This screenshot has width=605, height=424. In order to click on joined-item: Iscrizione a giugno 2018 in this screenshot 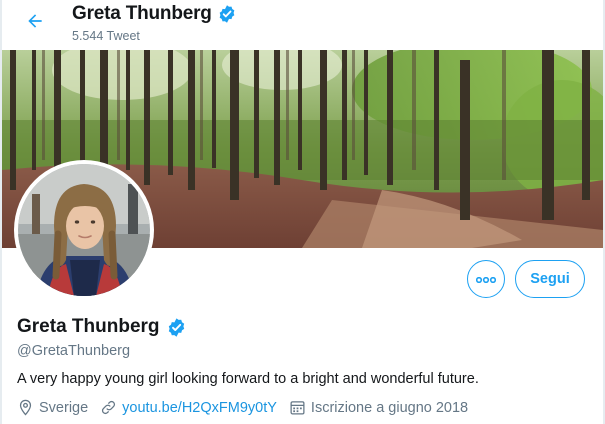, I will do `click(378, 407)`.